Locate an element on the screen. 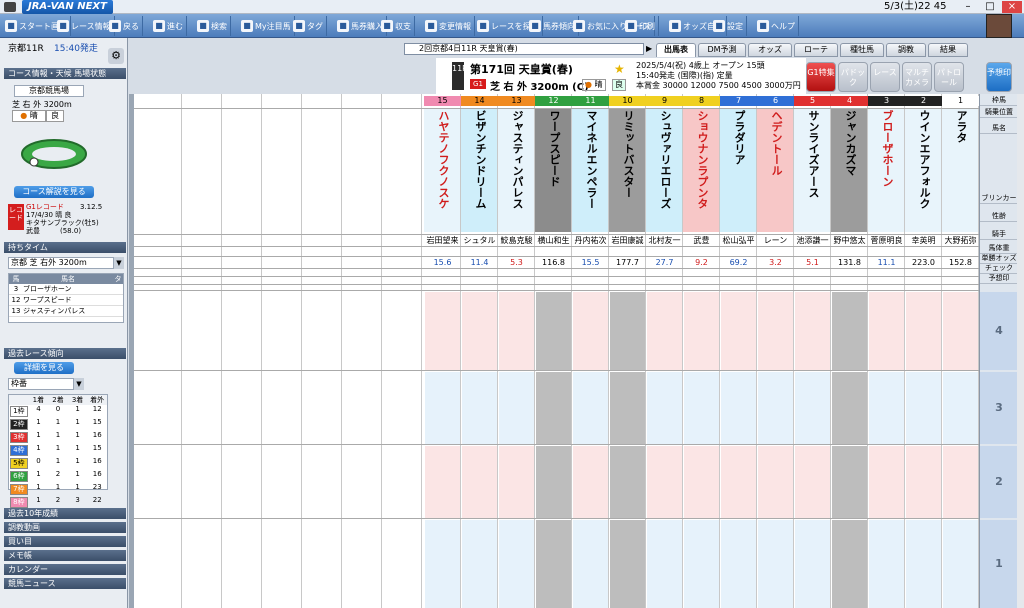 The image size is (1024, 608). horse-name: ヘデントール is located at coordinates (776, 143).